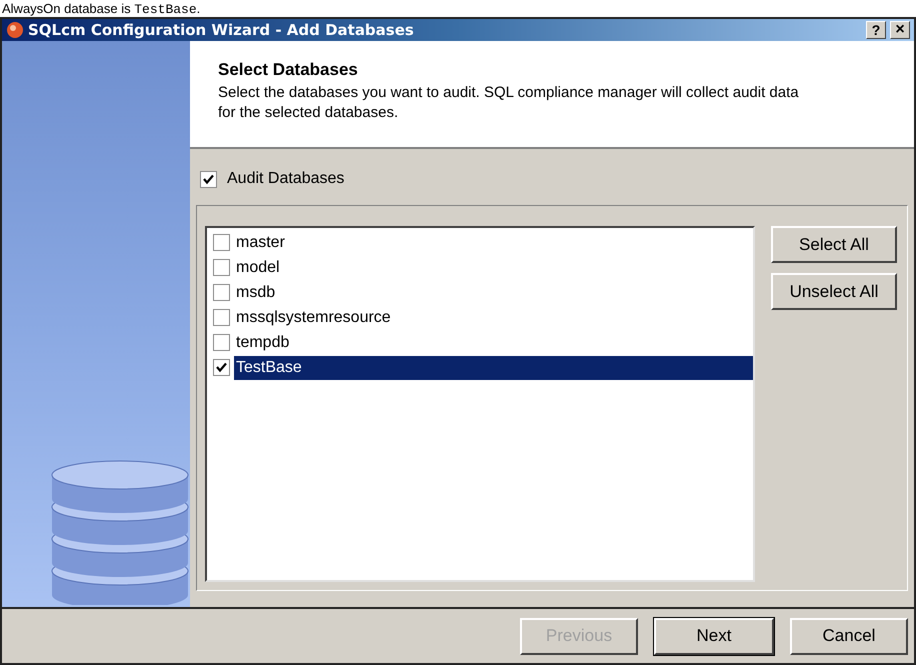 This screenshot has height=665, width=916. I want to click on window-title: SQLcm Configuration Wizard - Add Databases, so click(221, 30).